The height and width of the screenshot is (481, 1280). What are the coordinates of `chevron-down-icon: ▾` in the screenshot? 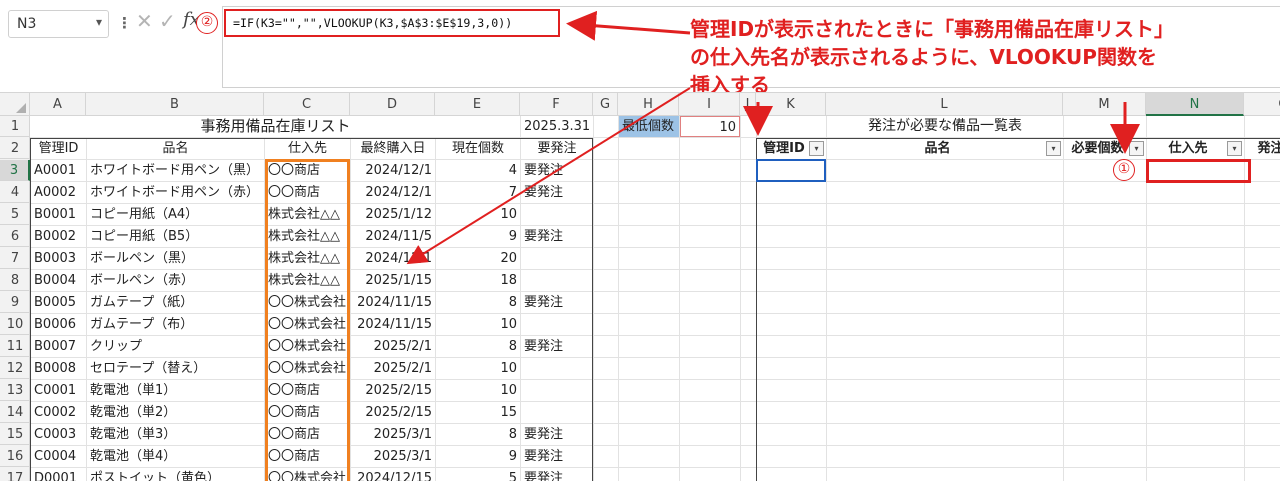 It's located at (99, 22).